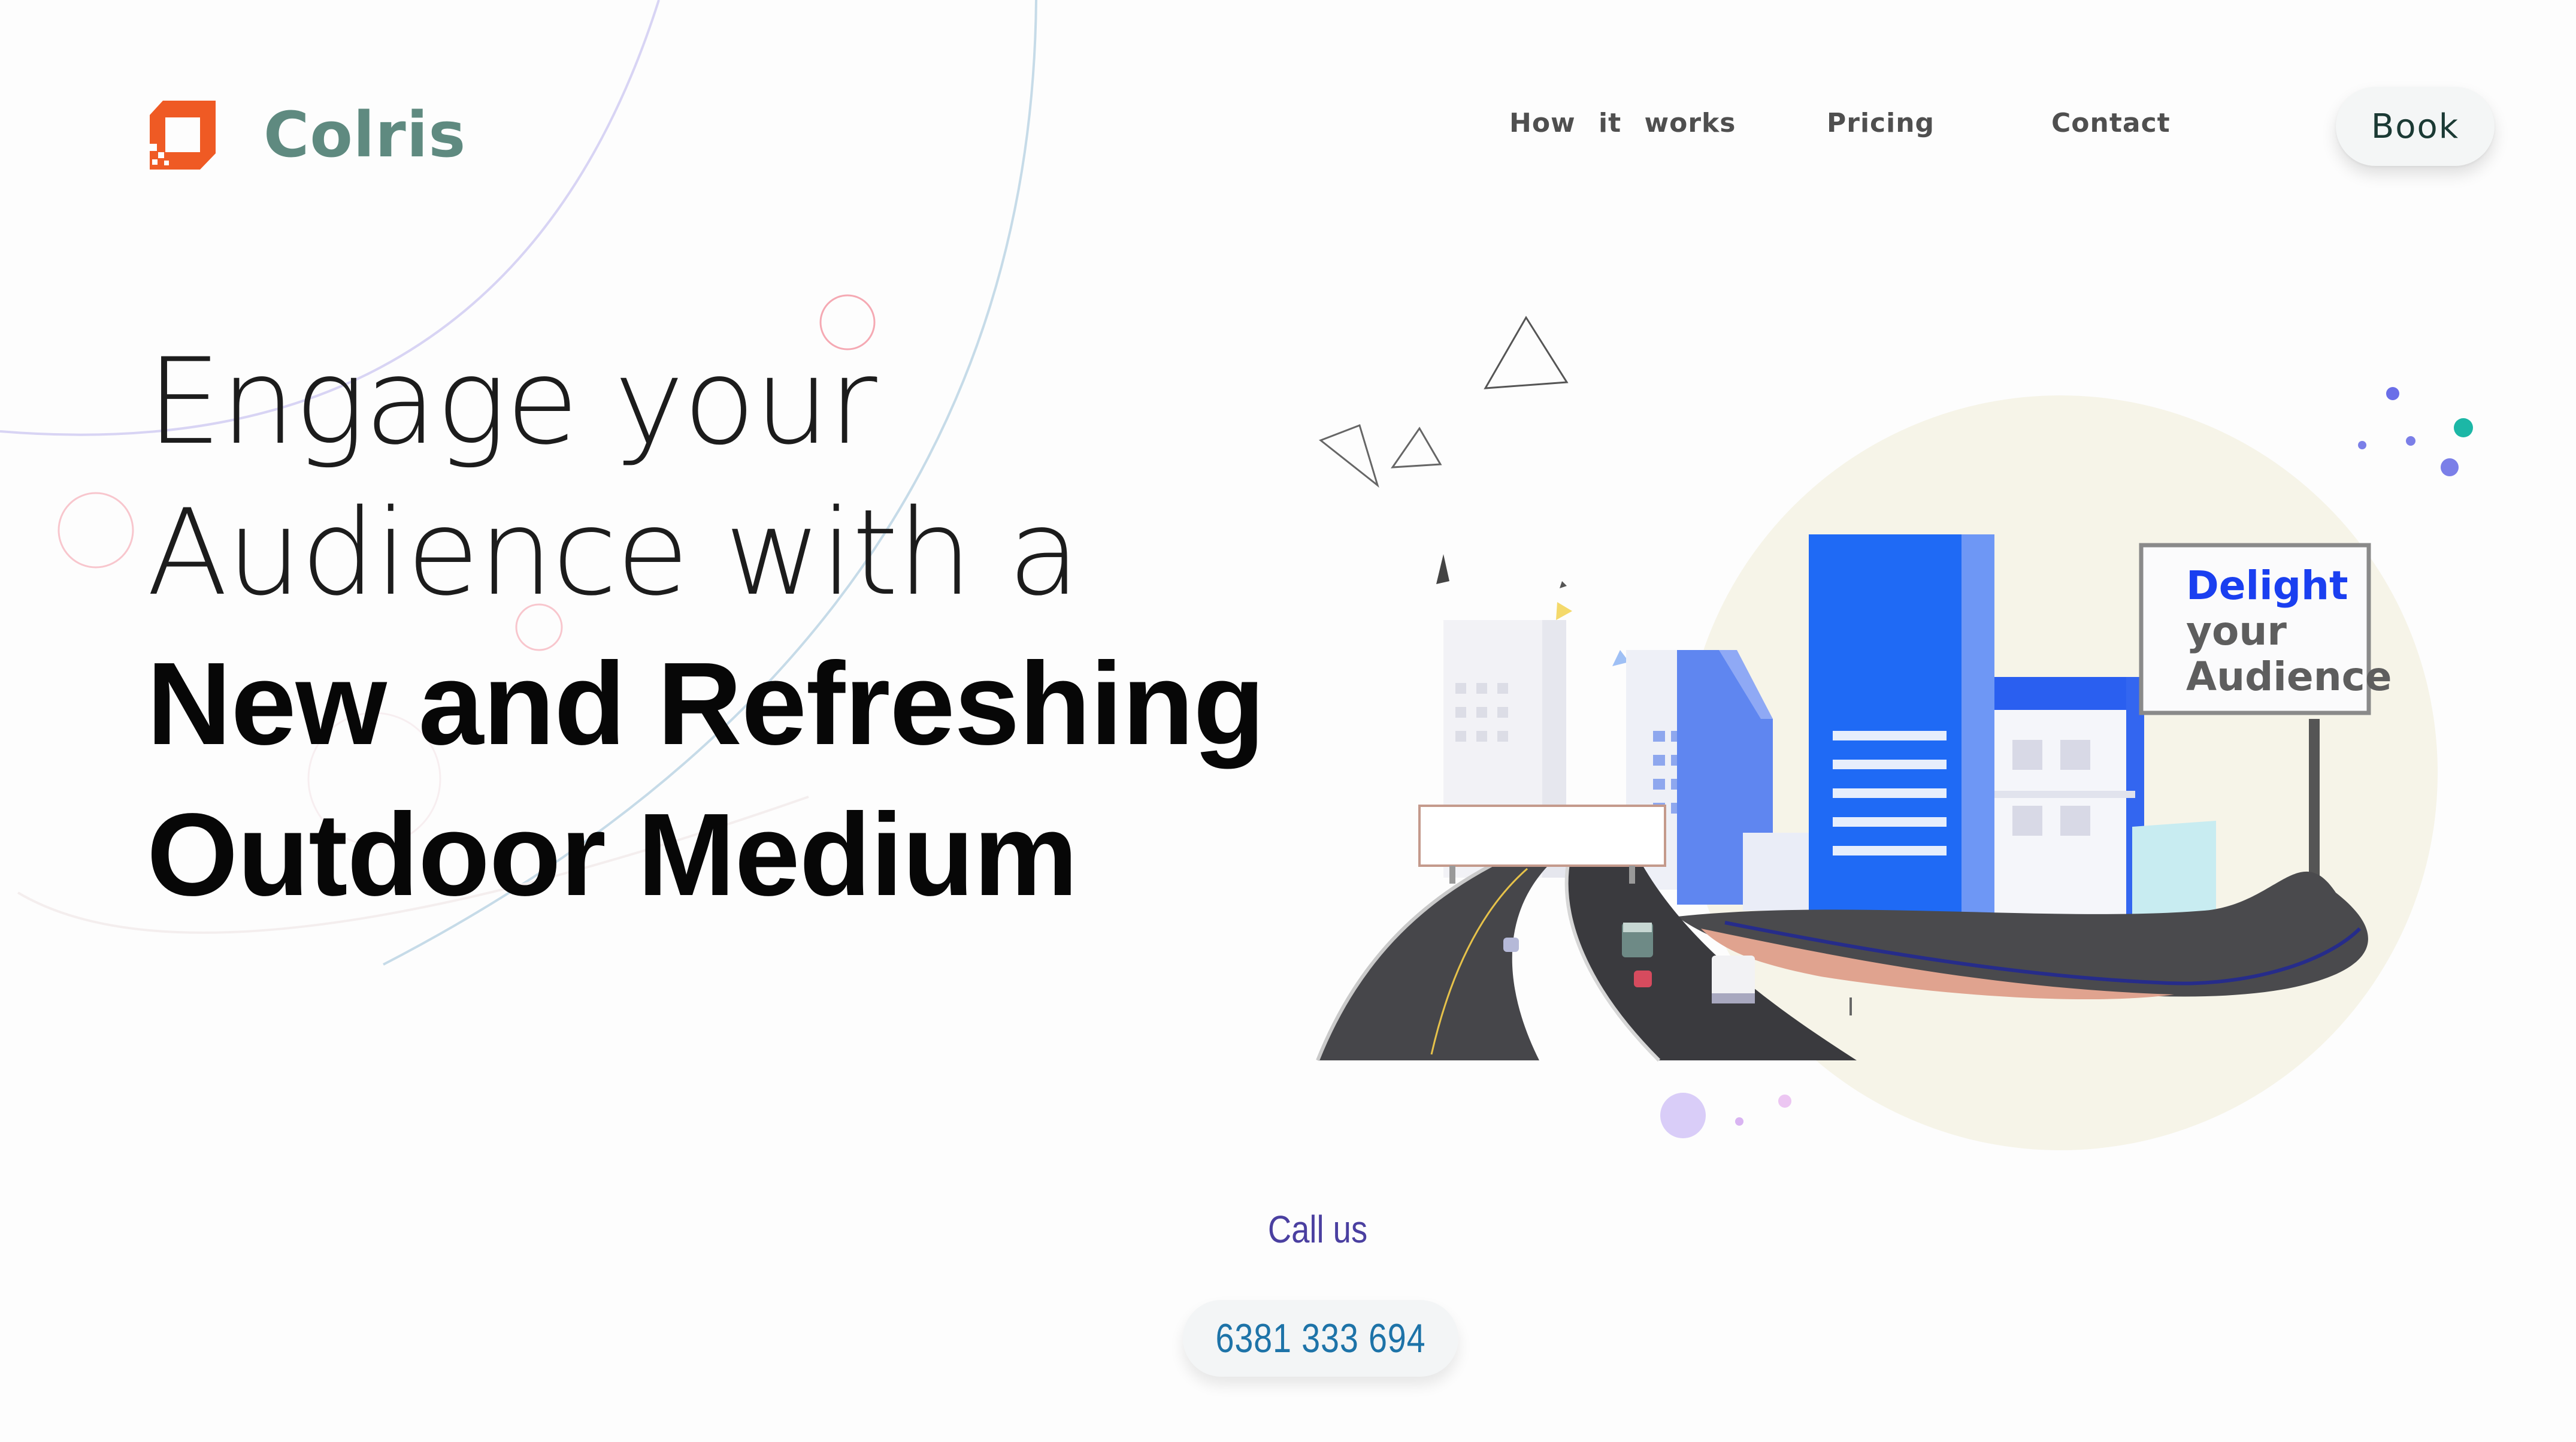  Describe the element at coordinates (613, 552) in the screenshot. I see `hero-line-2: Audience with a` at that location.